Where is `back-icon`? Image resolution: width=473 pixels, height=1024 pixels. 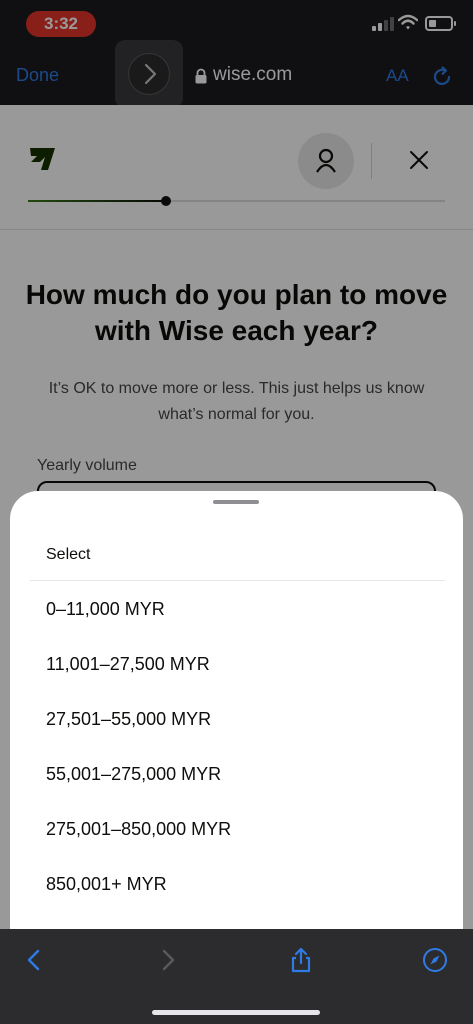 back-icon is located at coordinates (34, 960).